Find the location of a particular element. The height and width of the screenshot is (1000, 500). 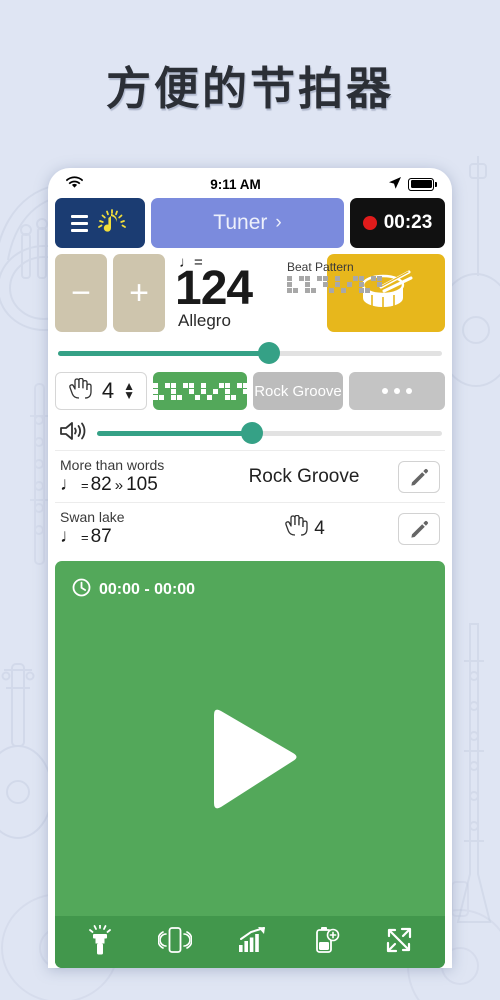

top-button-row: Tuner › 00:23 is located at coordinates (250, 223).